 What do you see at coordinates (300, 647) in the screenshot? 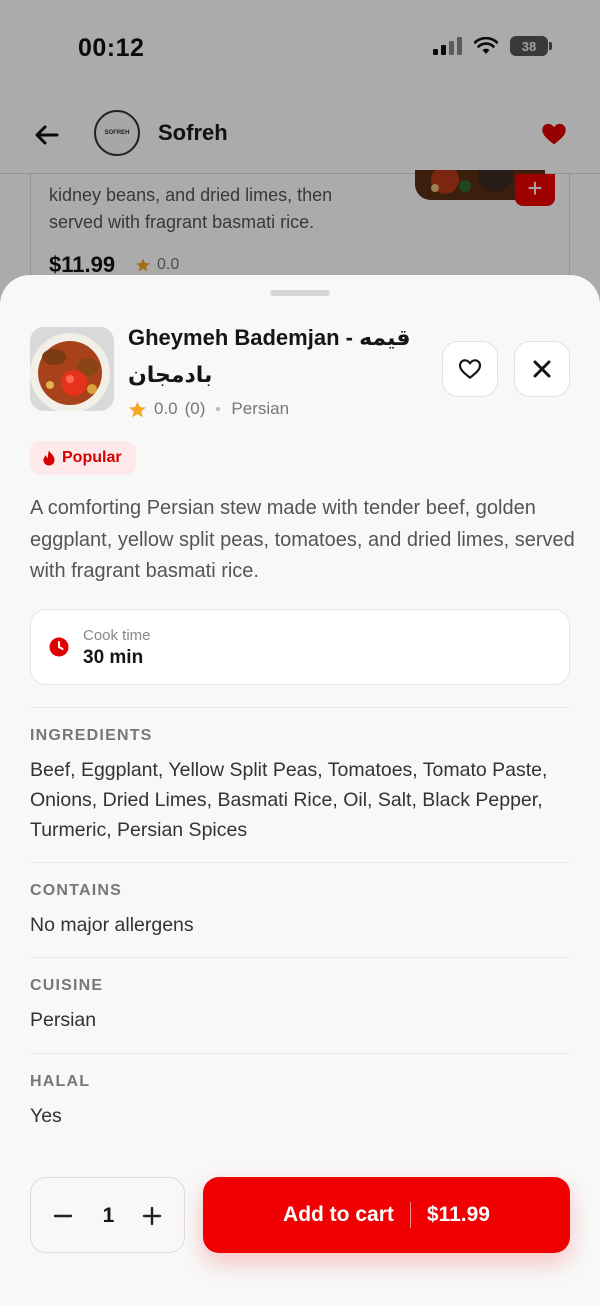
I see `cook-time-card: Cook time 30 min` at bounding box center [300, 647].